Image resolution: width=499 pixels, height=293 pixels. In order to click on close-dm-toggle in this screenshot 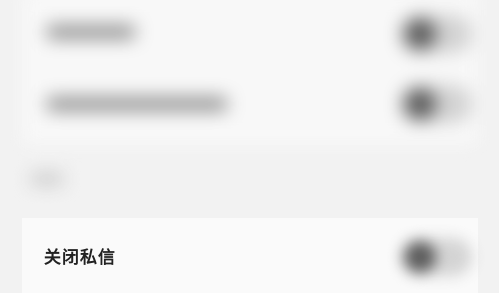, I will do `click(436, 257)`.